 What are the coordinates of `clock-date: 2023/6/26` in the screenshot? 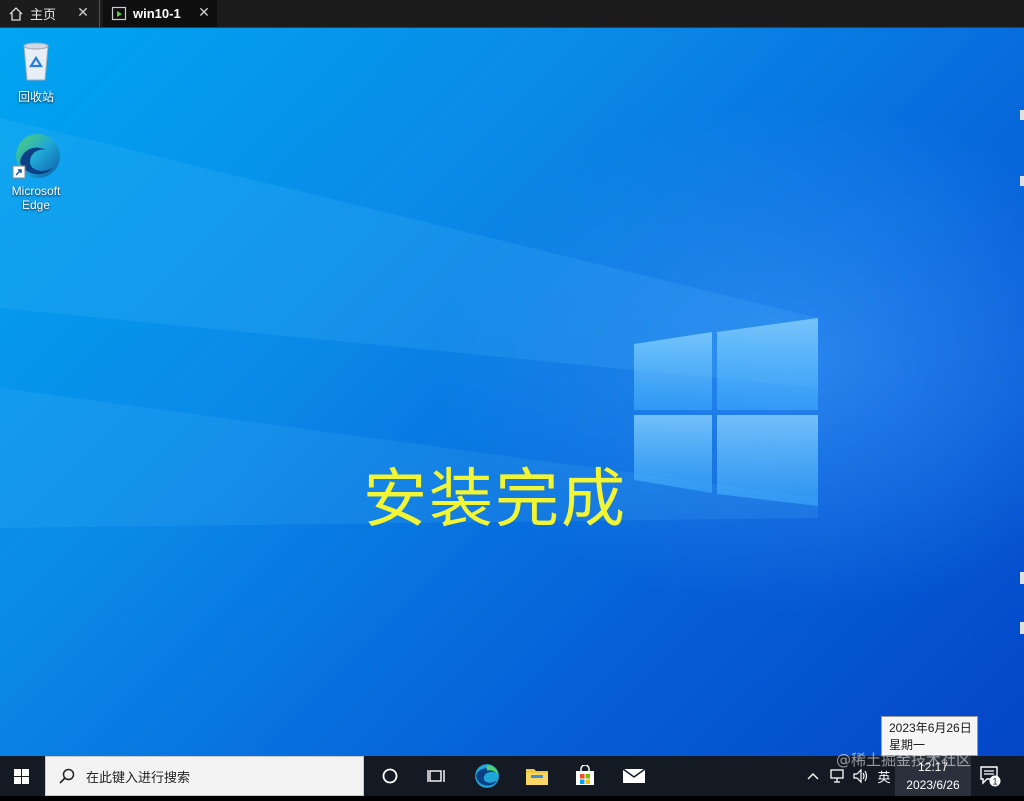 It's located at (933, 785).